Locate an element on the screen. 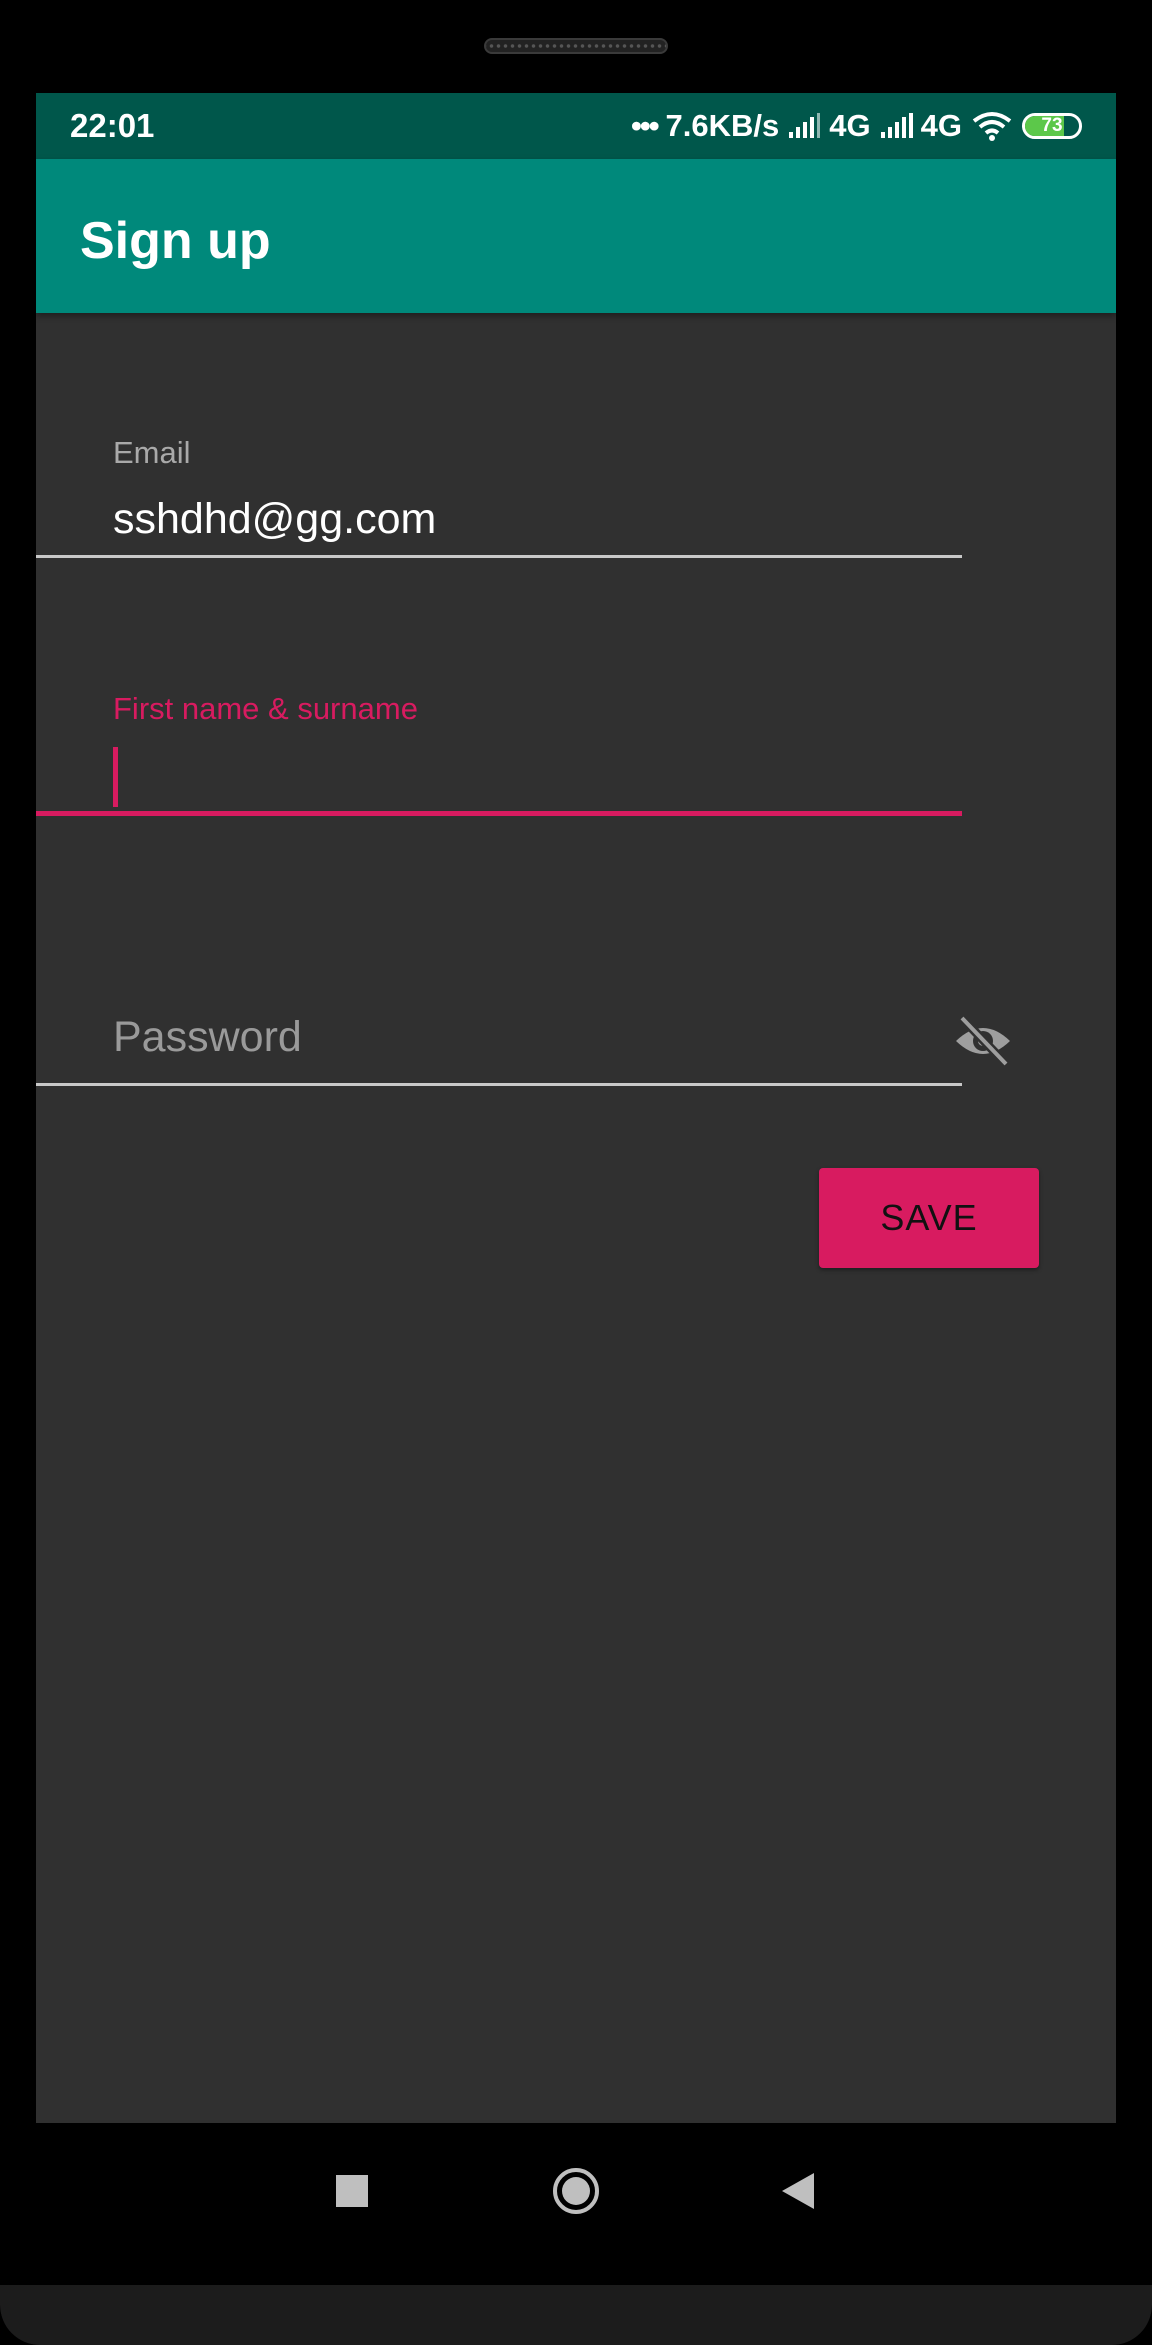 The image size is (1152, 2345). network-type-1: 4G is located at coordinates (850, 125).